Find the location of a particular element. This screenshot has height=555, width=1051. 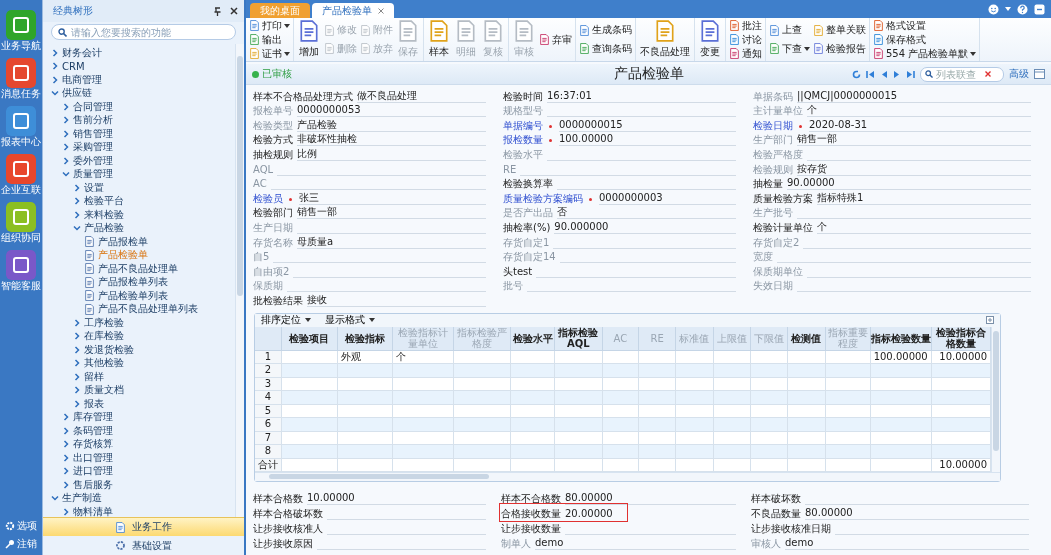

tree-item: 销售管理 is located at coordinates (139, 134).